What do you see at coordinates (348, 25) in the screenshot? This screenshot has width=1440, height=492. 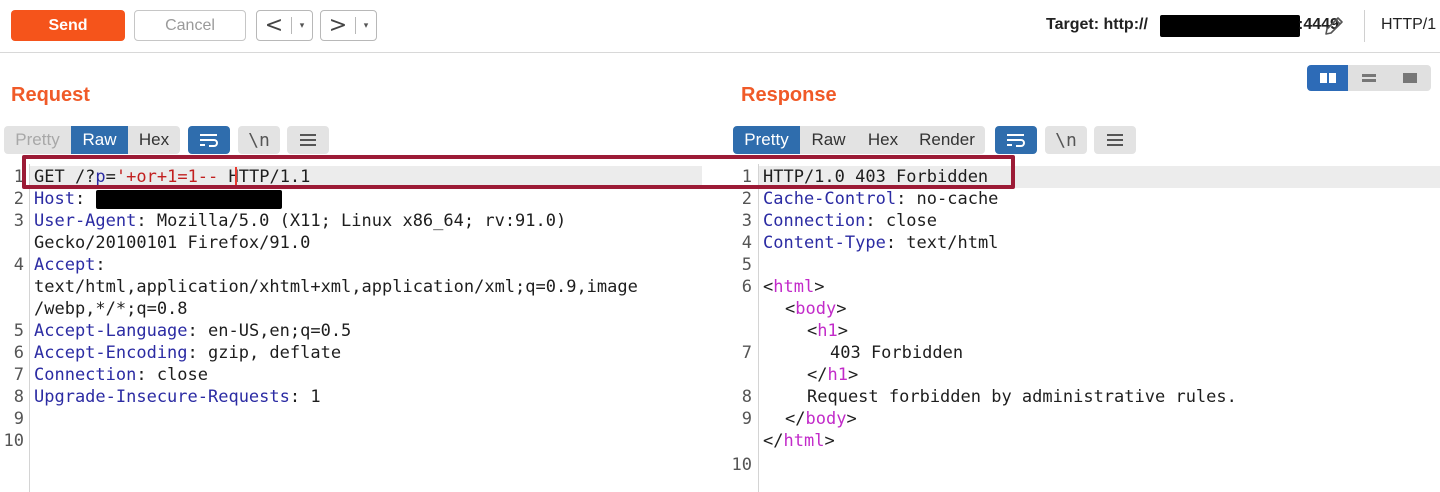 I see `history-forward-button: > ▾` at bounding box center [348, 25].